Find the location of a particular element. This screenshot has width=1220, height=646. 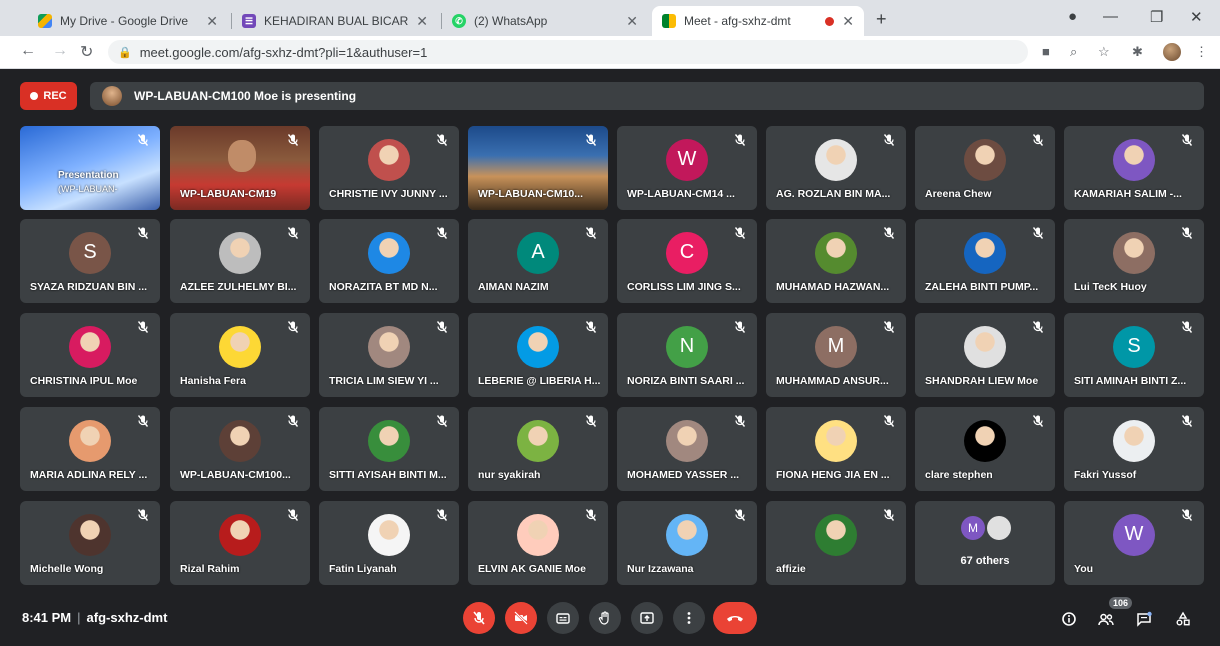

participant-tile: affizie is located at coordinates (836, 543).